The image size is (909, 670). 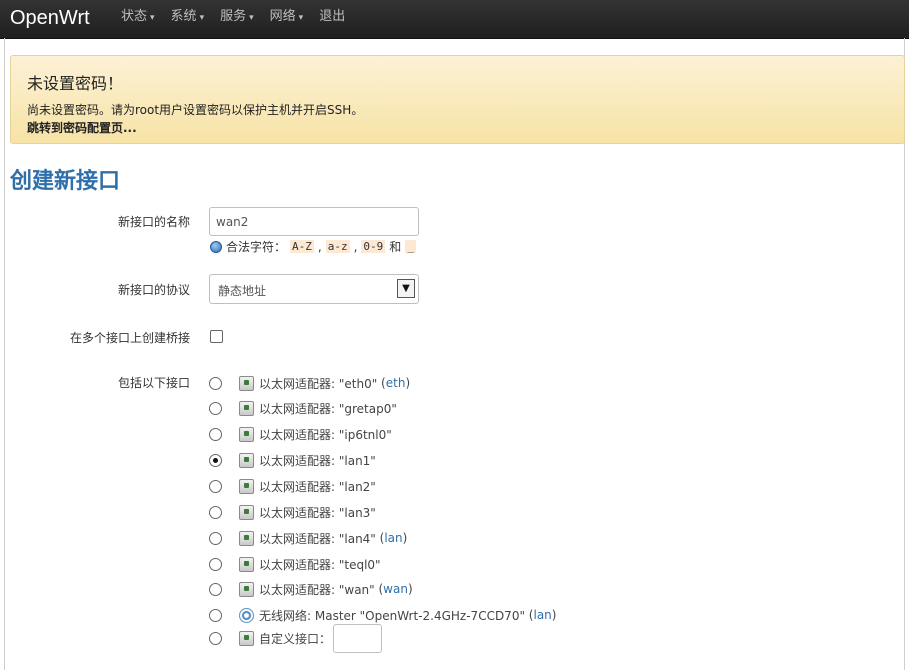 I want to click on hint-code-upper: A-Z, so click(x=302, y=246).